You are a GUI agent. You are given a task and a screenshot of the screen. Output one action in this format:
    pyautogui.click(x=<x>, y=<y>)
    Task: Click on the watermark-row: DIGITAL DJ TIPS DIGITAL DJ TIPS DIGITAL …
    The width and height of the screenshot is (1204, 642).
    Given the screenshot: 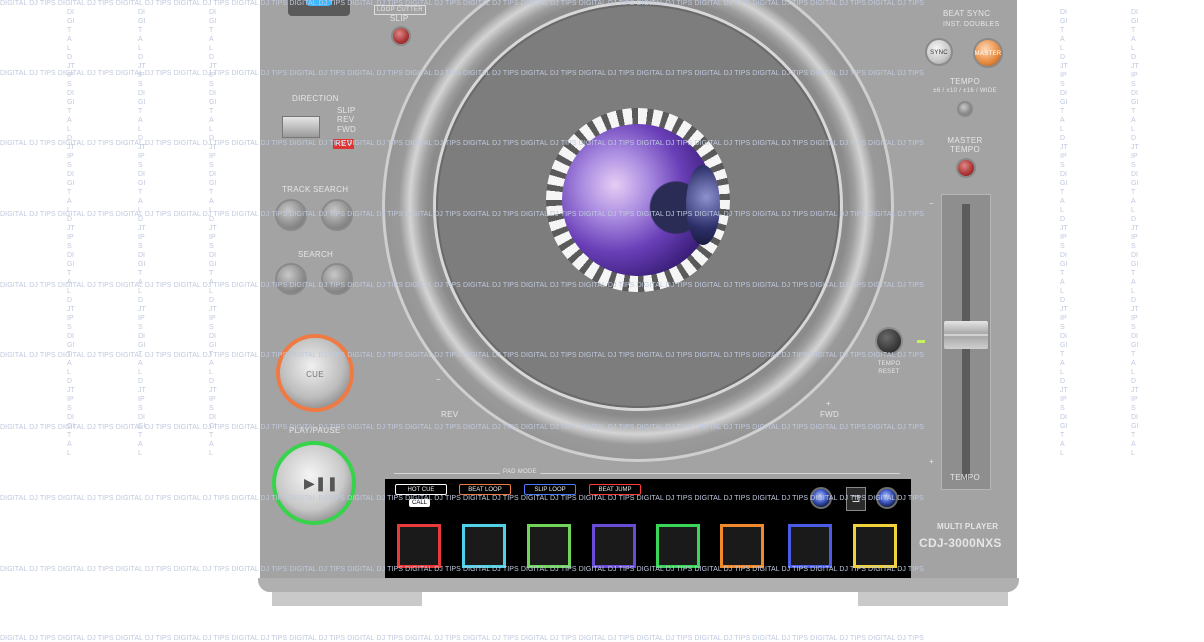 What is the action you would take?
    pyautogui.click(x=462, y=3)
    